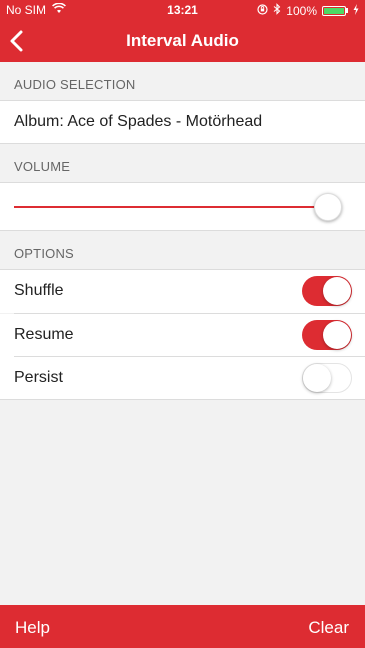  I want to click on charging-icon, so click(356, 10).